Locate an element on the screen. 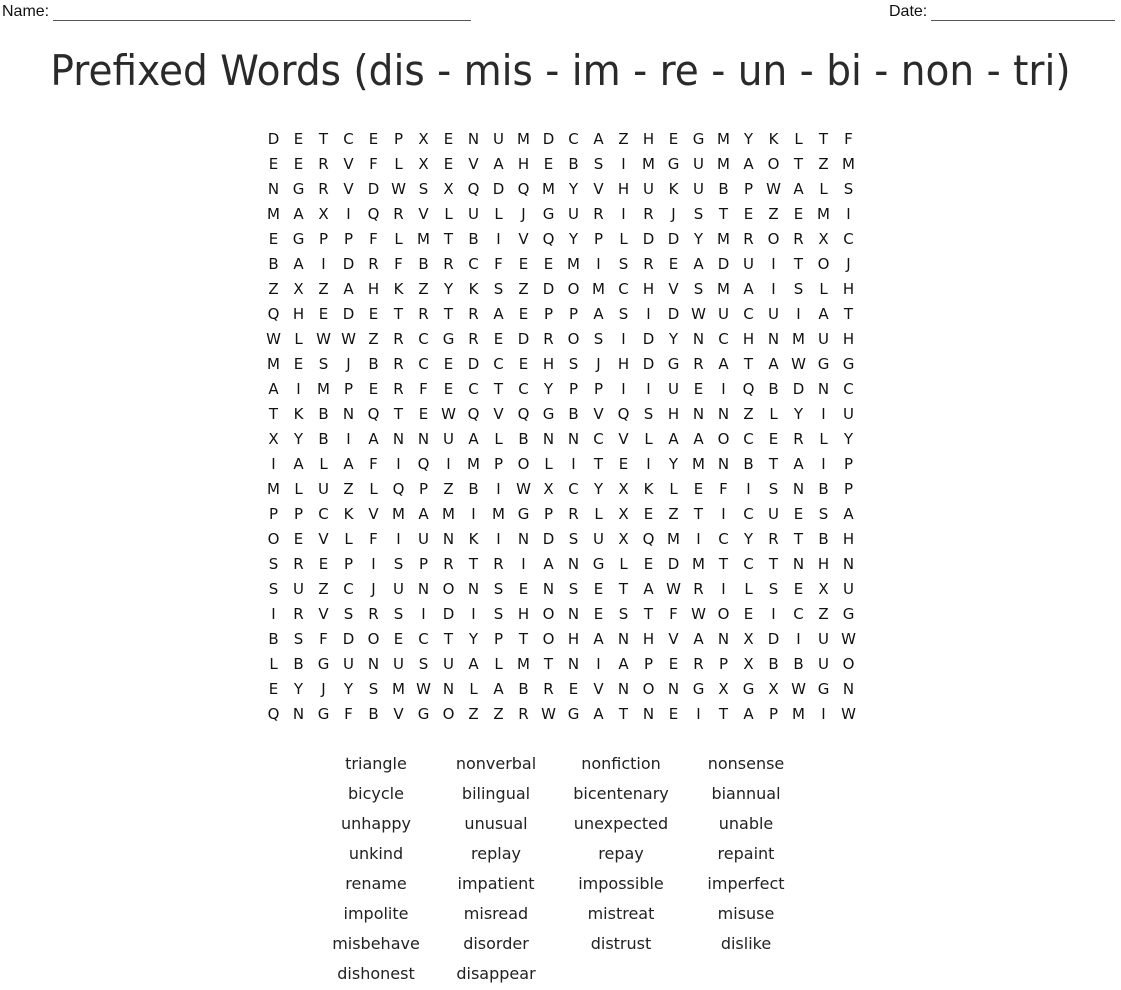  grid-cell: K is located at coordinates (473, 538).